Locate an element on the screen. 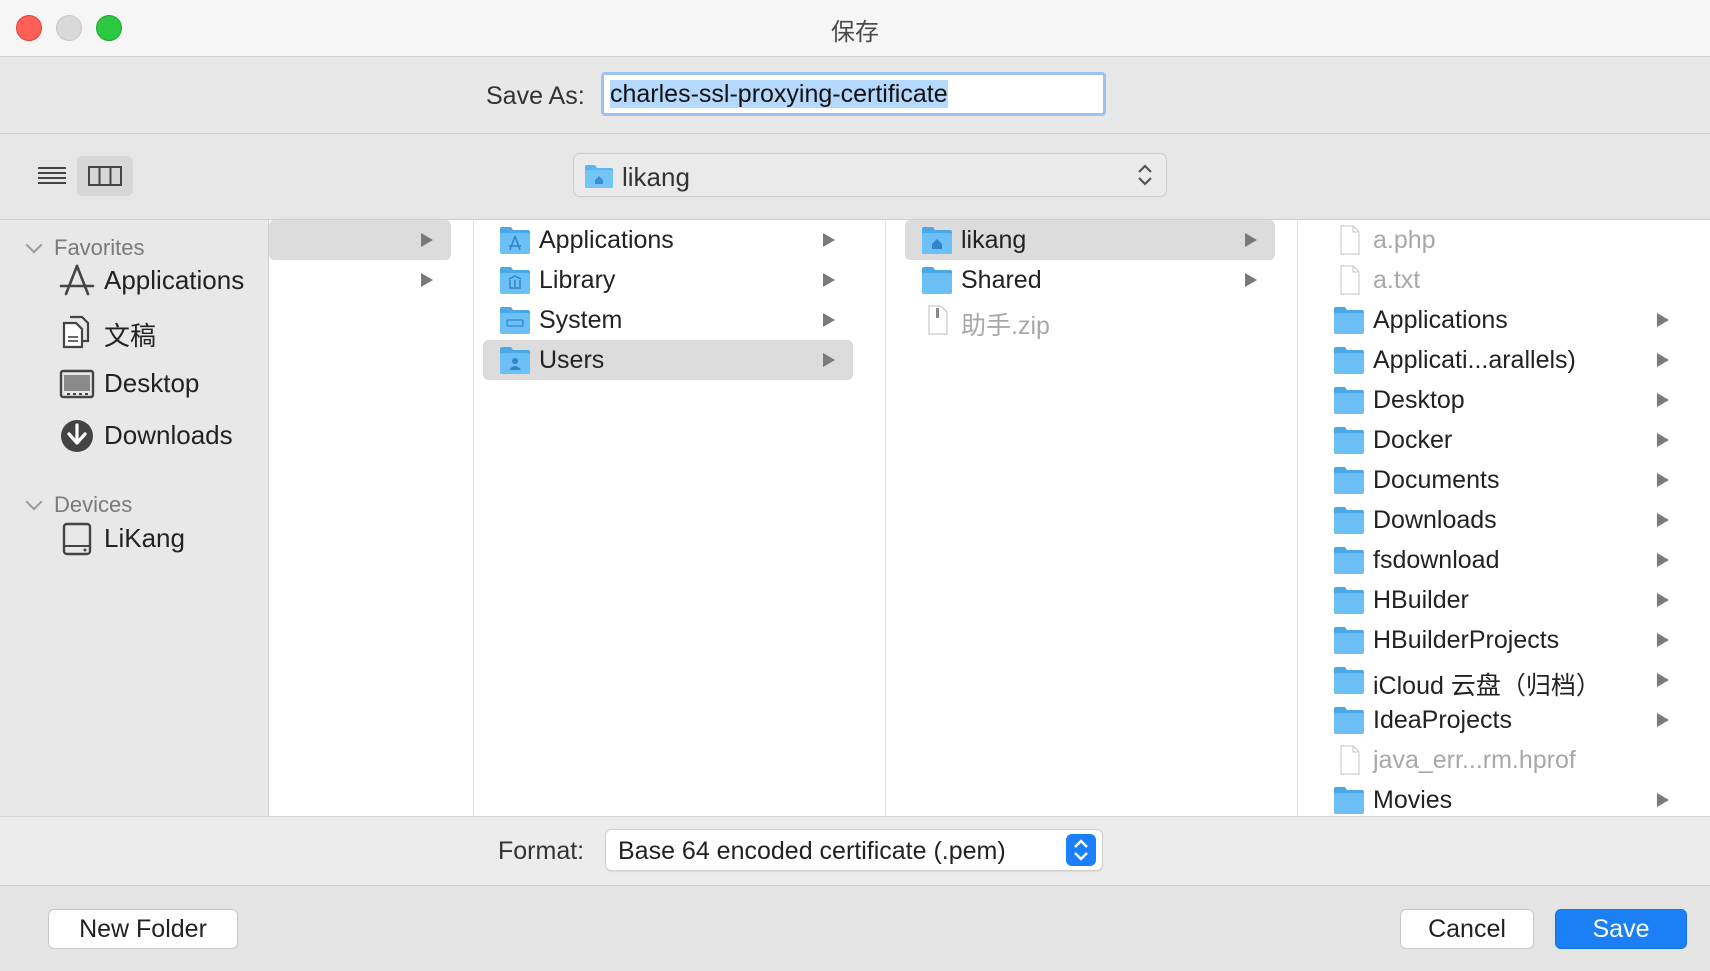  sidebar-item-downloads: Downloads is located at coordinates (163, 435).